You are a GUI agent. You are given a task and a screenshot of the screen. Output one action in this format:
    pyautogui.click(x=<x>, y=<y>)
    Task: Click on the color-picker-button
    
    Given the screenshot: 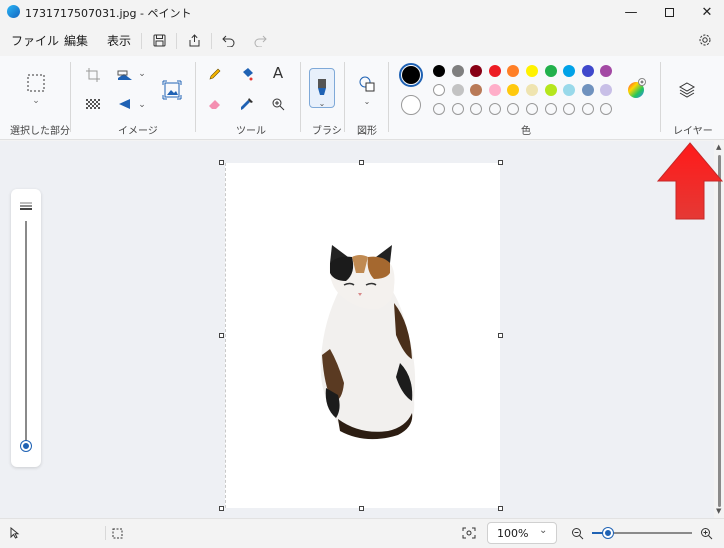 What is the action you would take?
    pyautogui.click(x=247, y=104)
    